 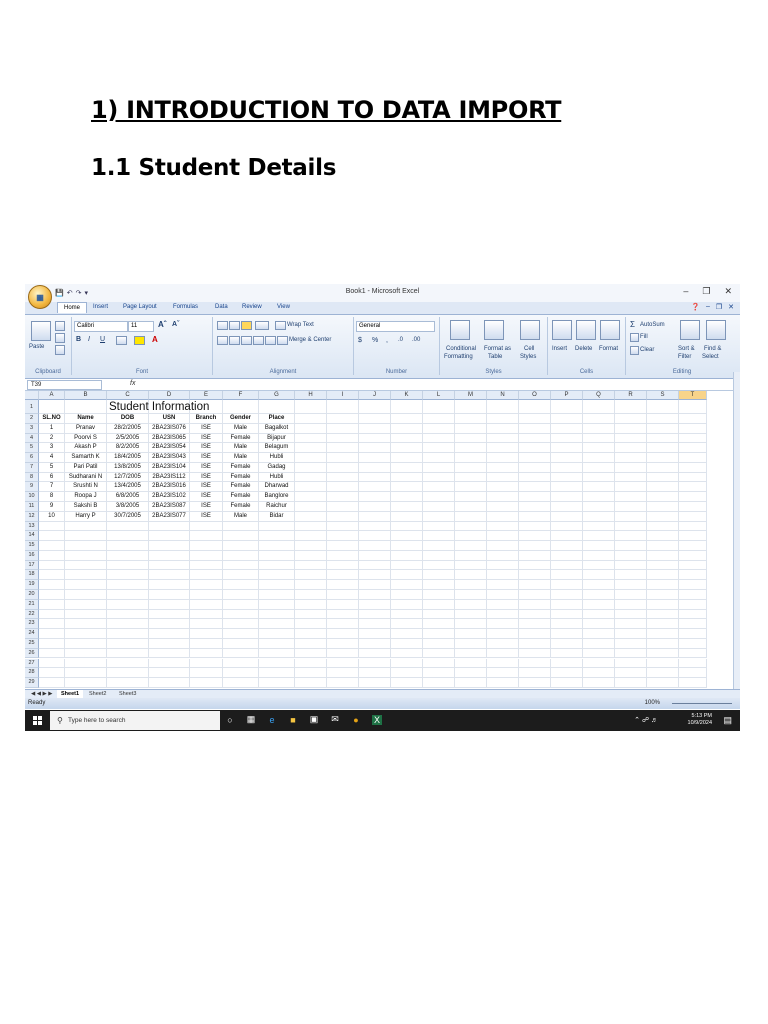 I want to click on table-label: Table, so click(x=495, y=357).